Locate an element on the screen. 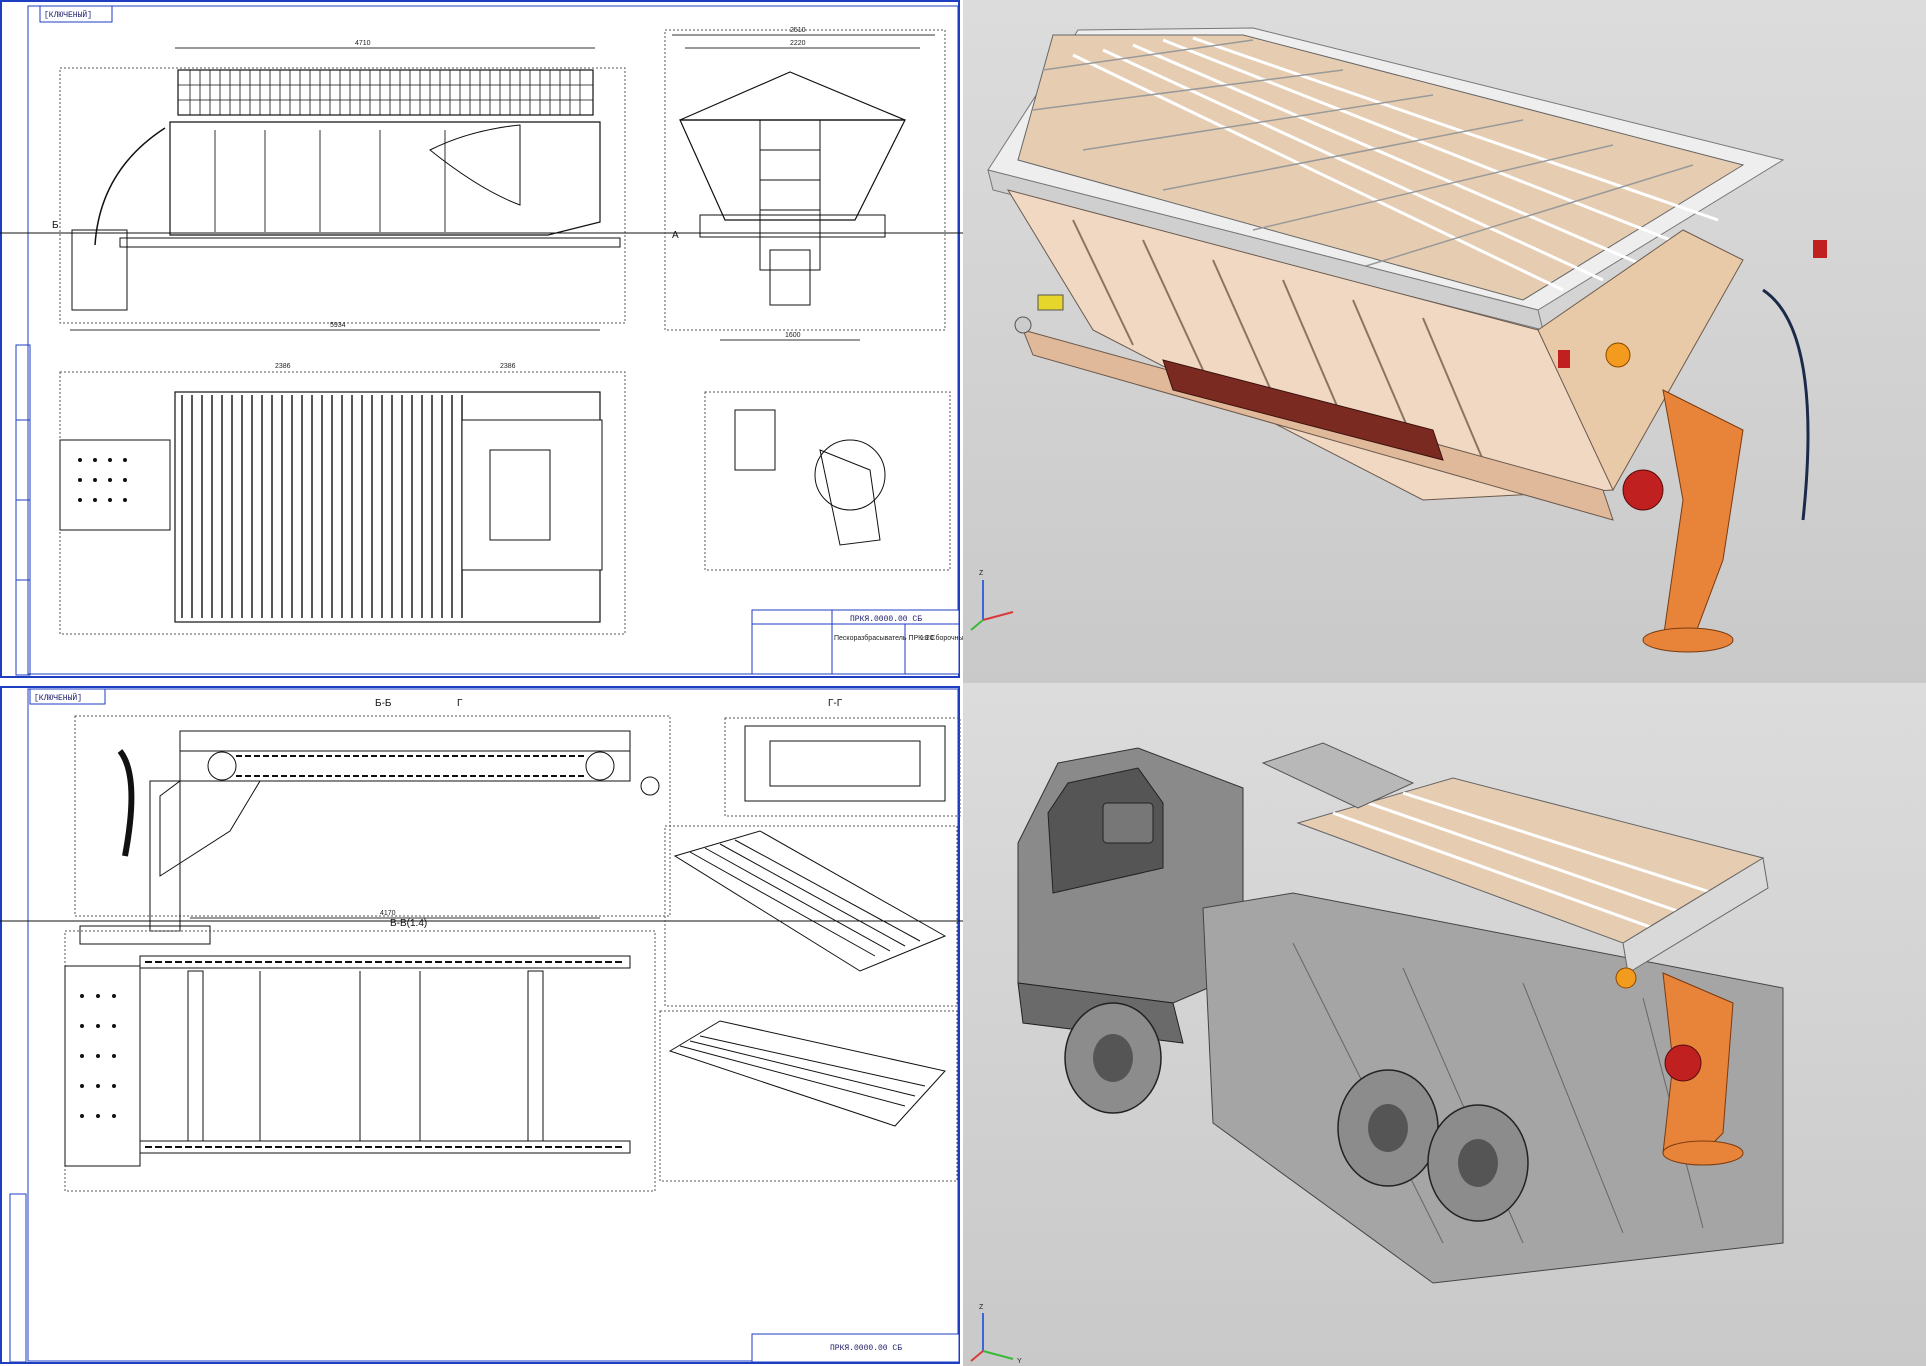  plan-dim-right: 2386 is located at coordinates (508, 366).